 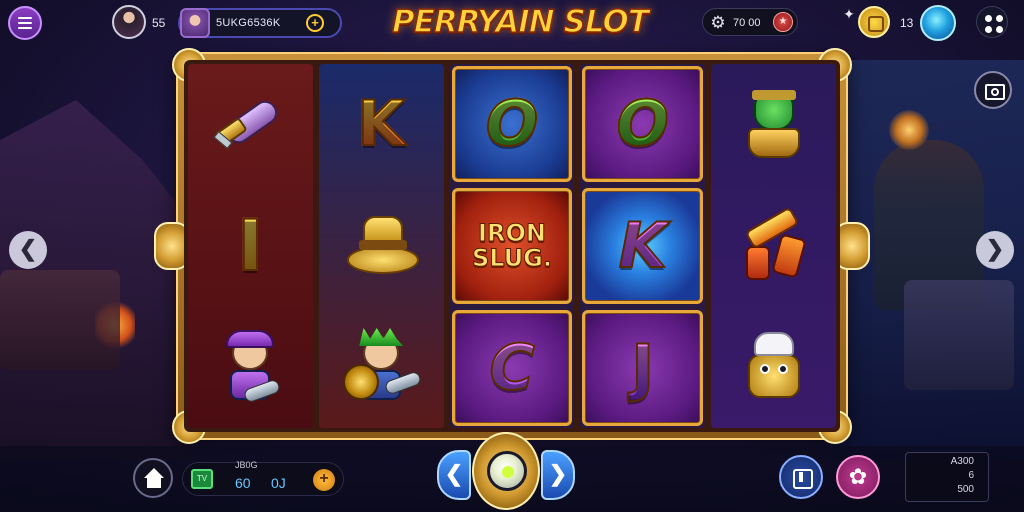 I want to click on spin-icon, so click(x=507, y=471).